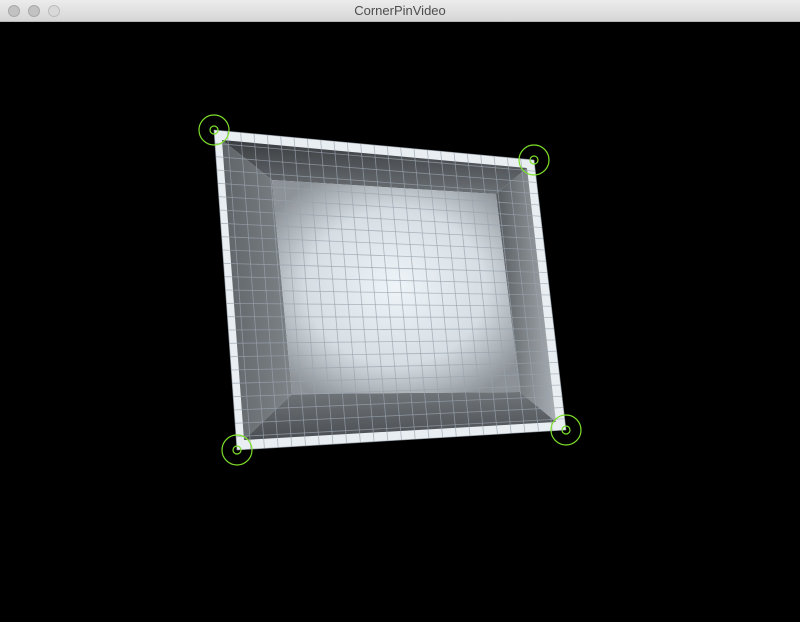  I want to click on title-bar: CornerPinVideo, so click(400, 11).